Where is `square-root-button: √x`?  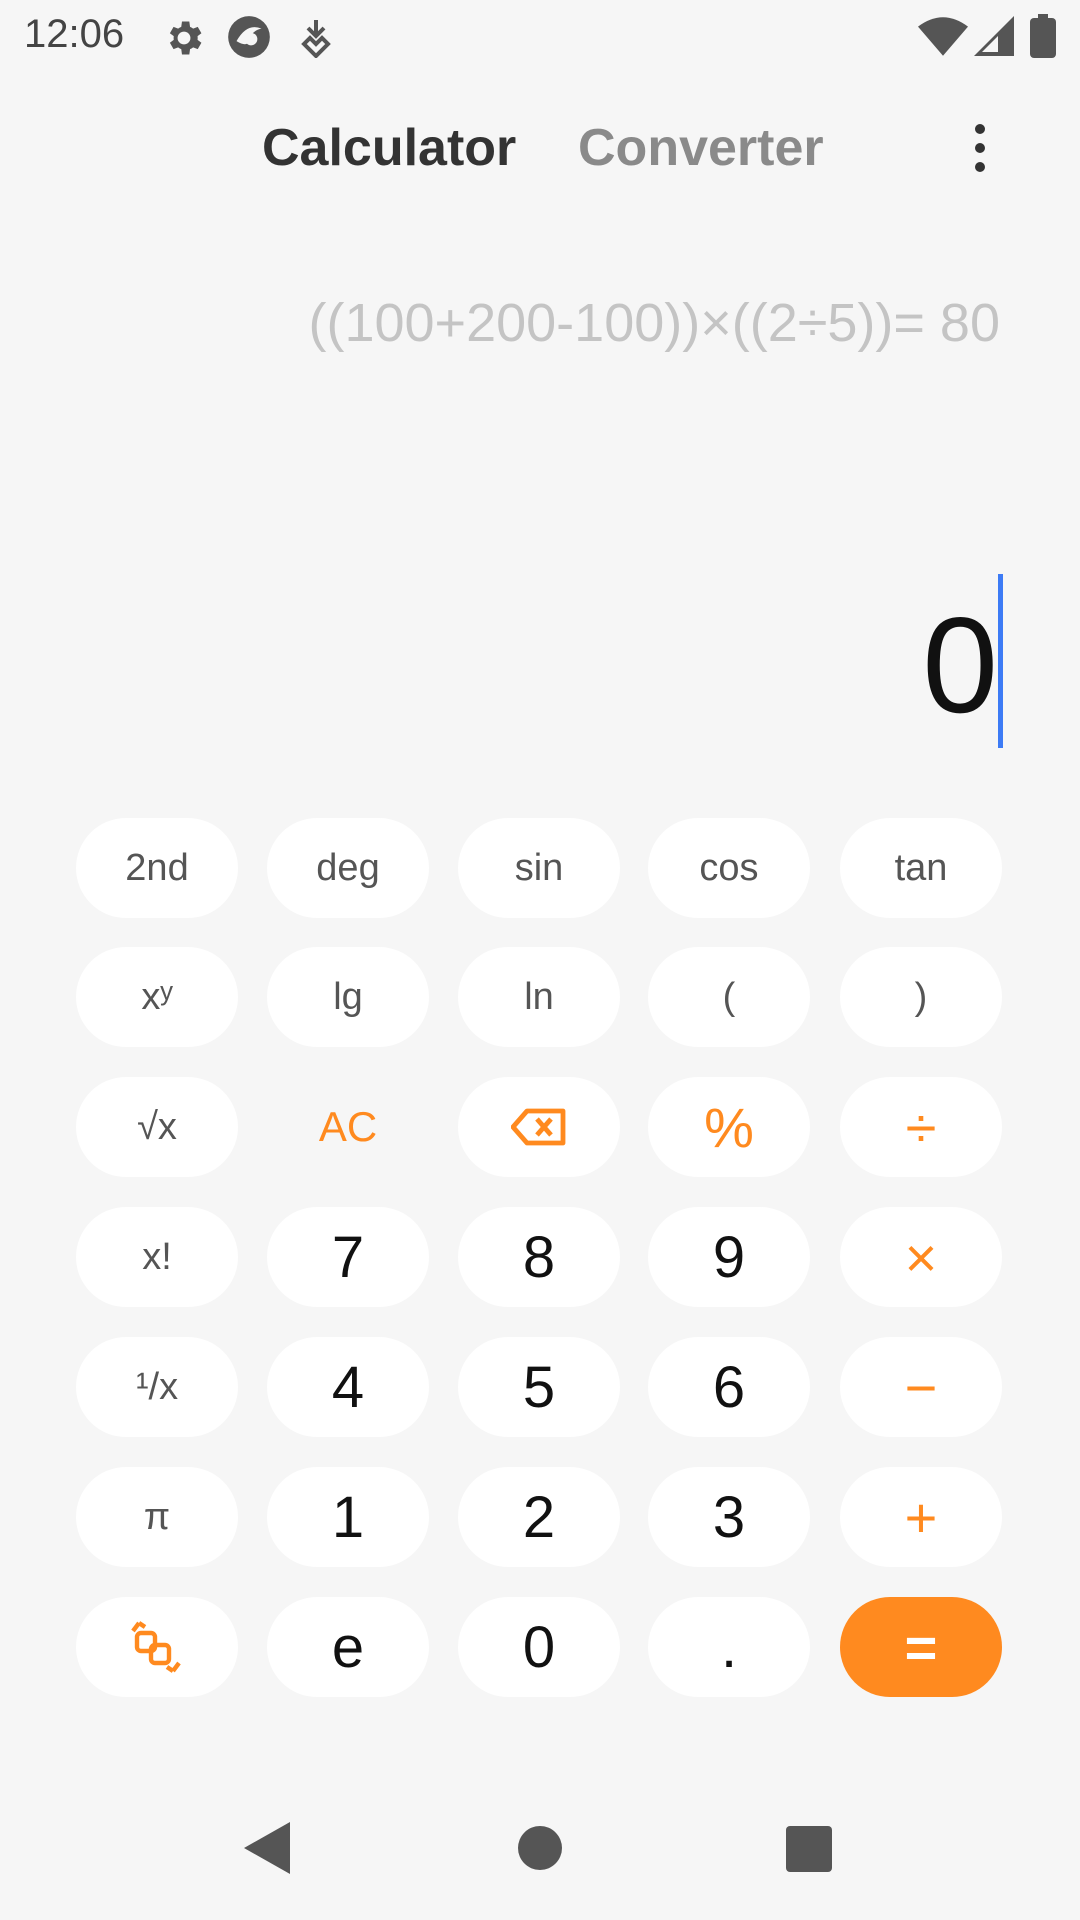
square-root-button: √x is located at coordinates (157, 1127).